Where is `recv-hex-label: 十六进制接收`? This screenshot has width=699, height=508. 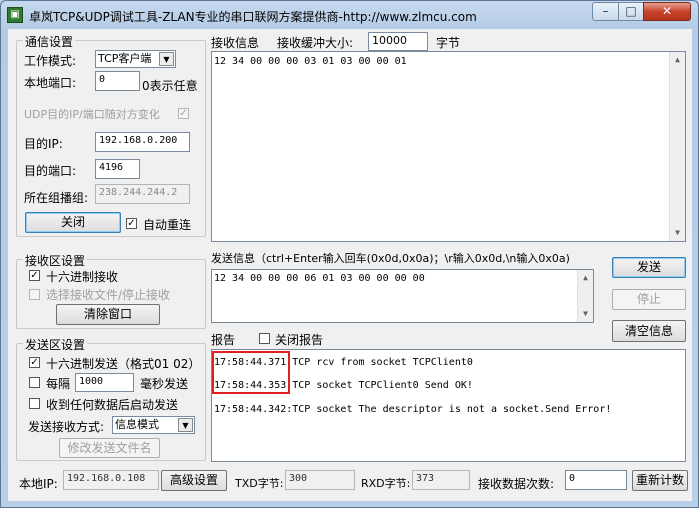
recv-hex-label: 十六进制接收 is located at coordinates (82, 277).